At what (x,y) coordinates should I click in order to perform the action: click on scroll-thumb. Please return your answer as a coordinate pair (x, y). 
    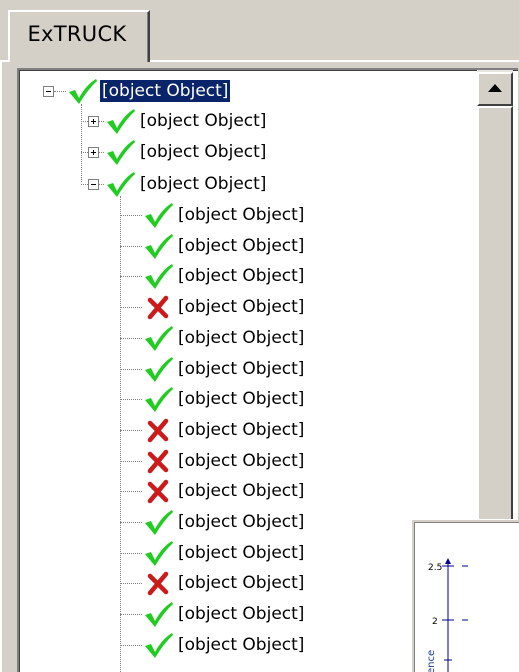
    Looking at the image, I should click on (495, 338).